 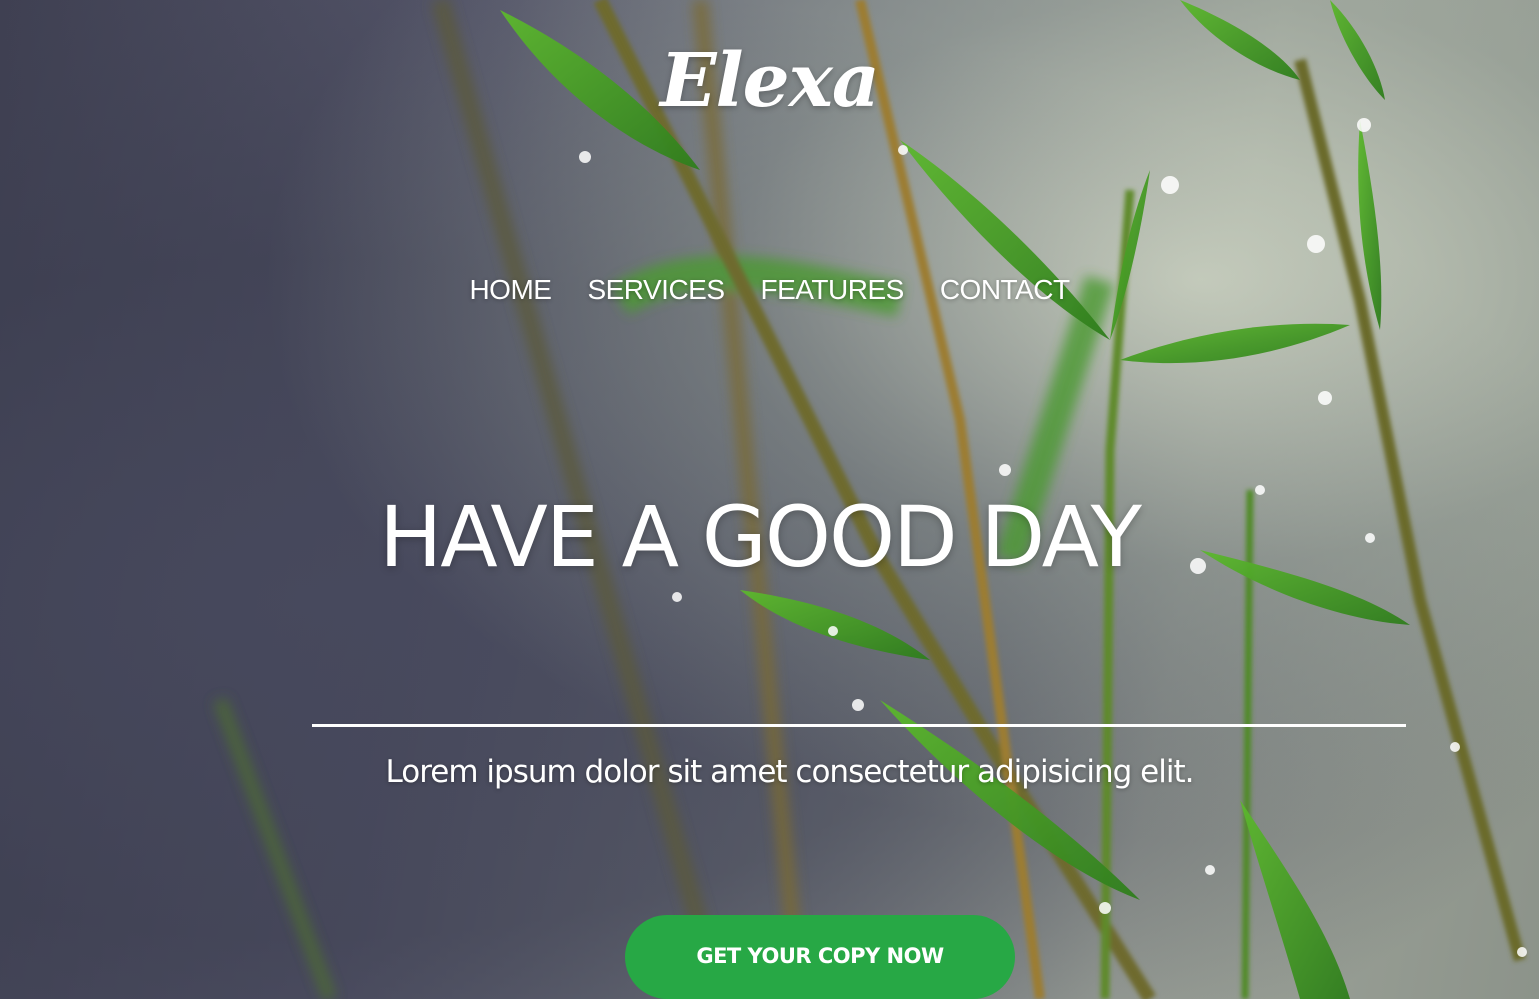 What do you see at coordinates (760, 537) in the screenshot?
I see `hero-headline: HAVE A GOOD DAY` at bounding box center [760, 537].